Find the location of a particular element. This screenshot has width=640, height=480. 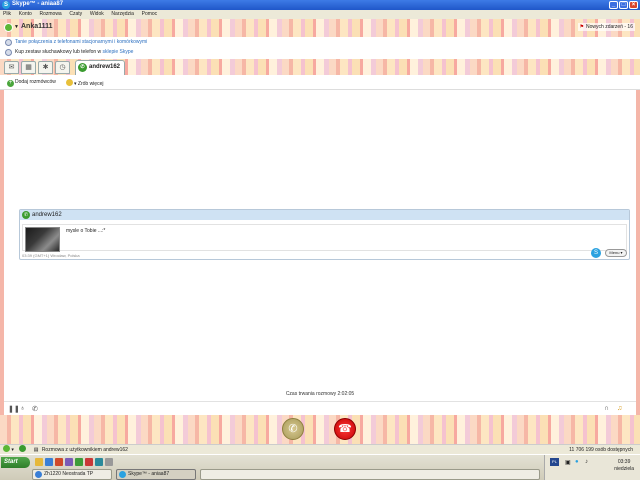

avatar is located at coordinates (42, 239).